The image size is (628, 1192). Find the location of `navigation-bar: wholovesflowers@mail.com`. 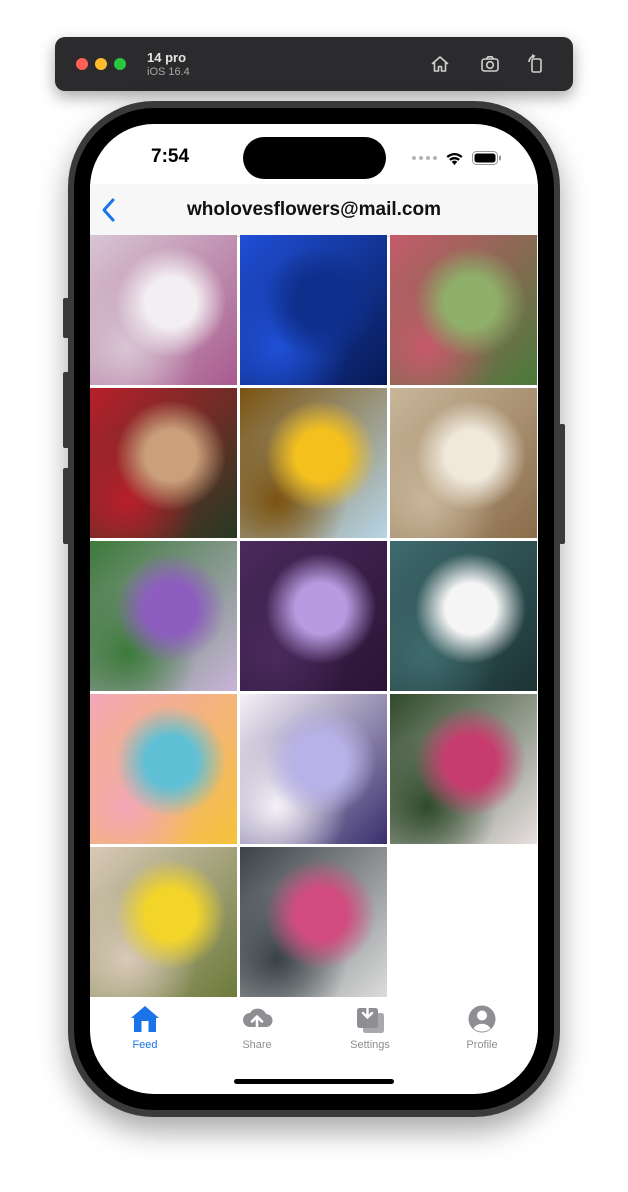

navigation-bar: wholovesflowers@mail.com is located at coordinates (314, 210).